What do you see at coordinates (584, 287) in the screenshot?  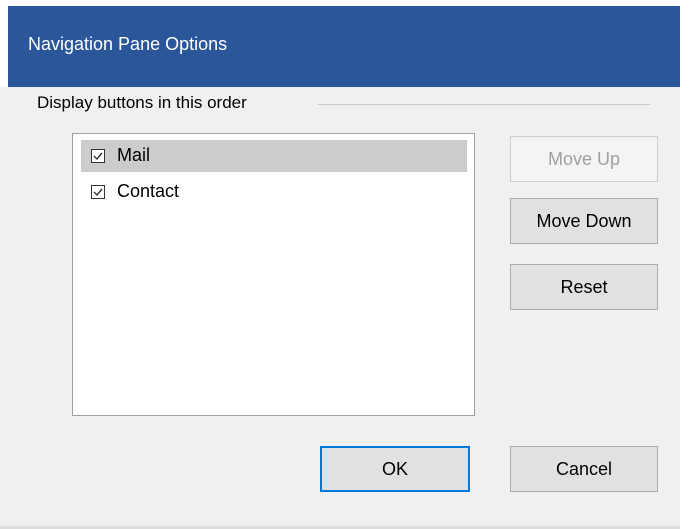 I see `reset-button: Reset` at bounding box center [584, 287].